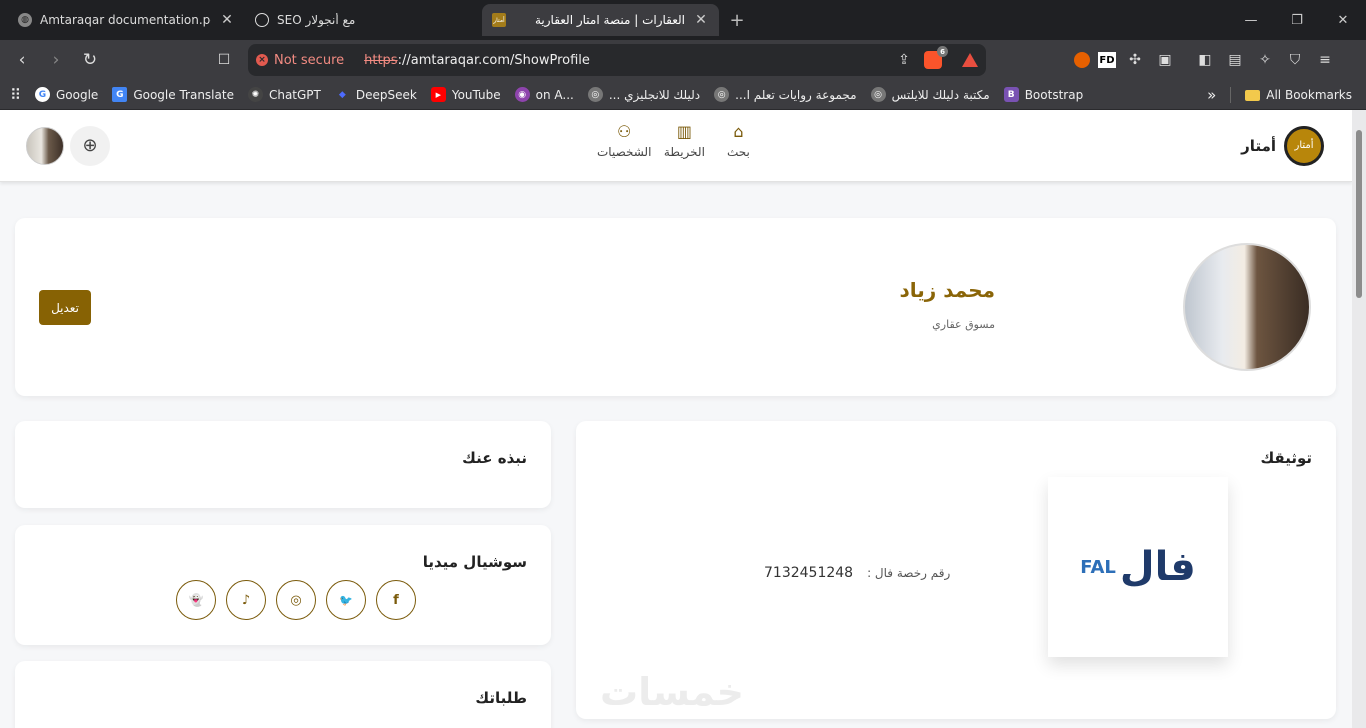 This screenshot has height=728, width=1366. I want to click on restore-icon: ❐, so click(1297, 20).